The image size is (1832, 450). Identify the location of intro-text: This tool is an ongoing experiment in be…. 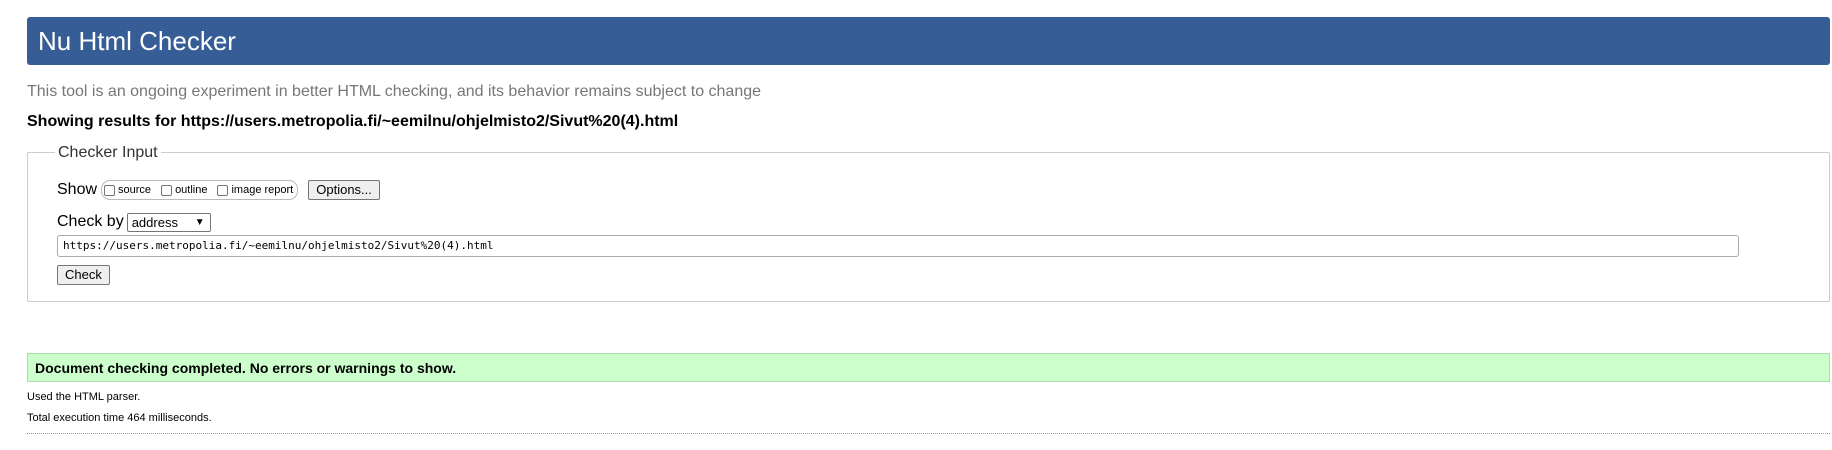
(394, 91).